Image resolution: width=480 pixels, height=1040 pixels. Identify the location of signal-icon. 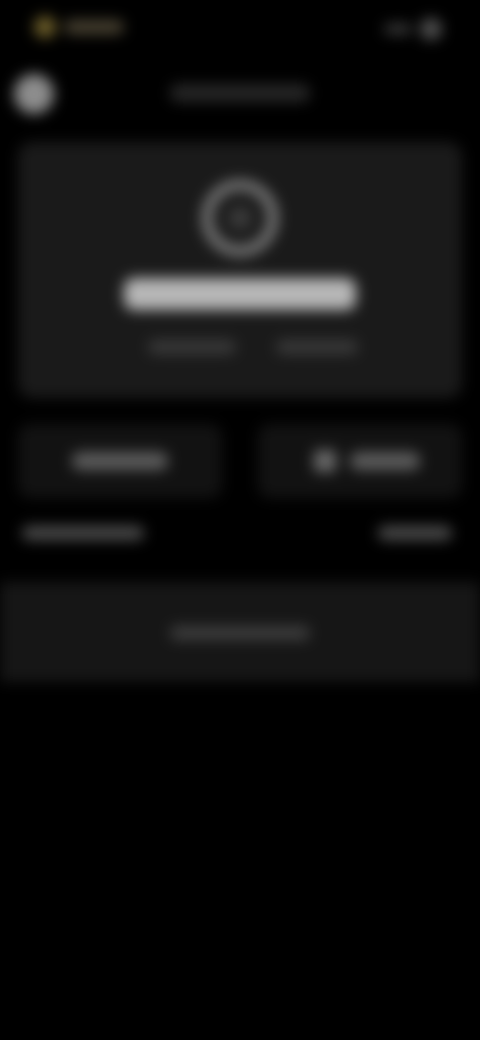
(398, 29).